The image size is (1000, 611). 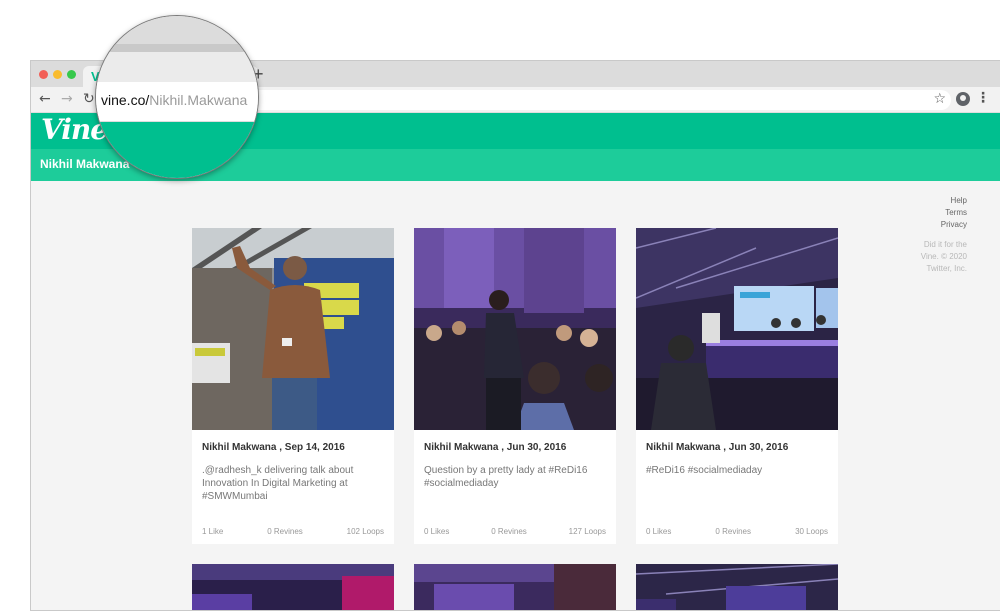 I want to click on back-icon: ←, so click(x=45, y=99).